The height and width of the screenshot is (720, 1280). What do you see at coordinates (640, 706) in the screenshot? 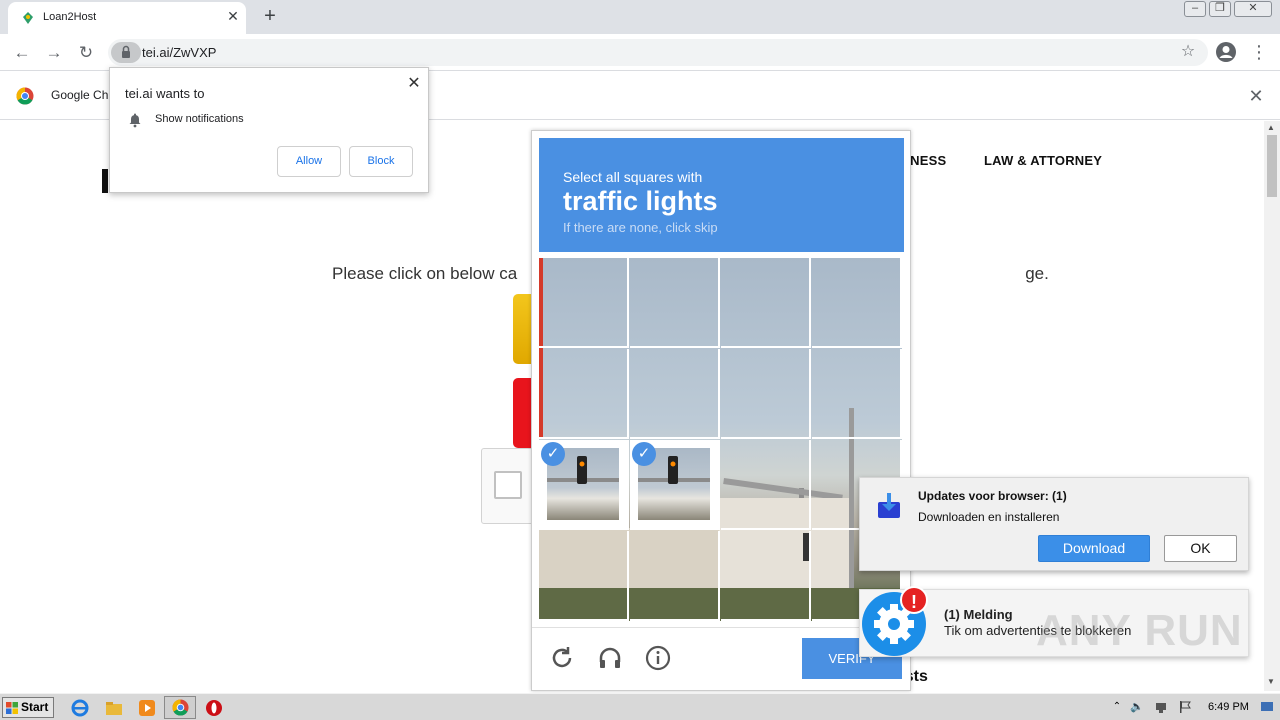
I see `windows-taskbar: Start ⌃ 🔈 6:49 PM` at bounding box center [640, 706].